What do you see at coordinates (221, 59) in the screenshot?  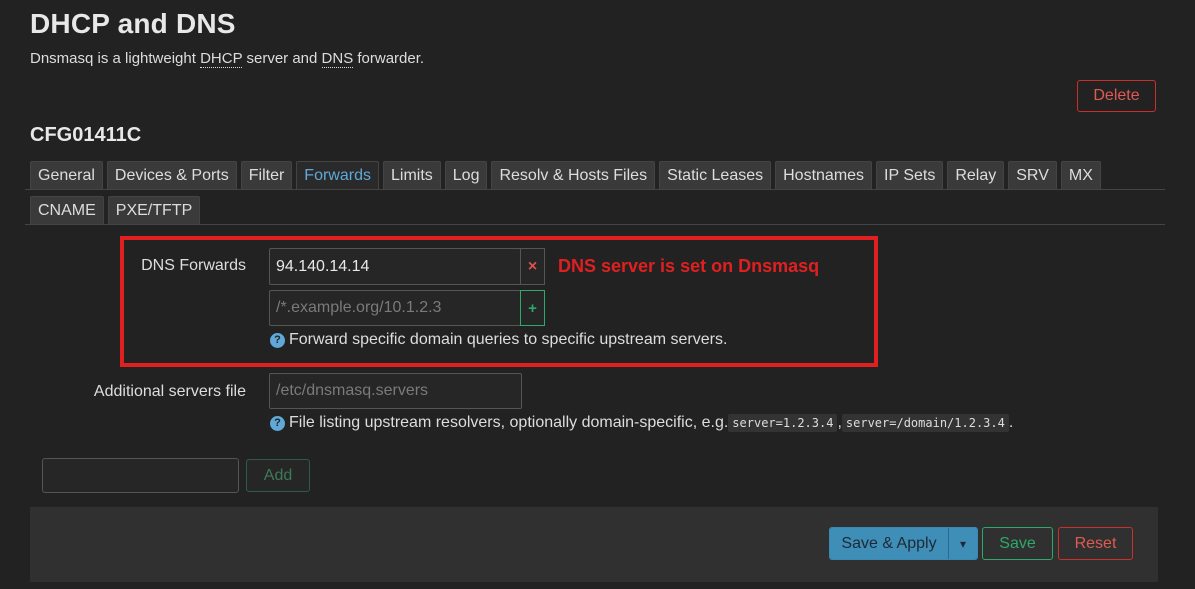 I see `dhcp-abbr: DHCP` at bounding box center [221, 59].